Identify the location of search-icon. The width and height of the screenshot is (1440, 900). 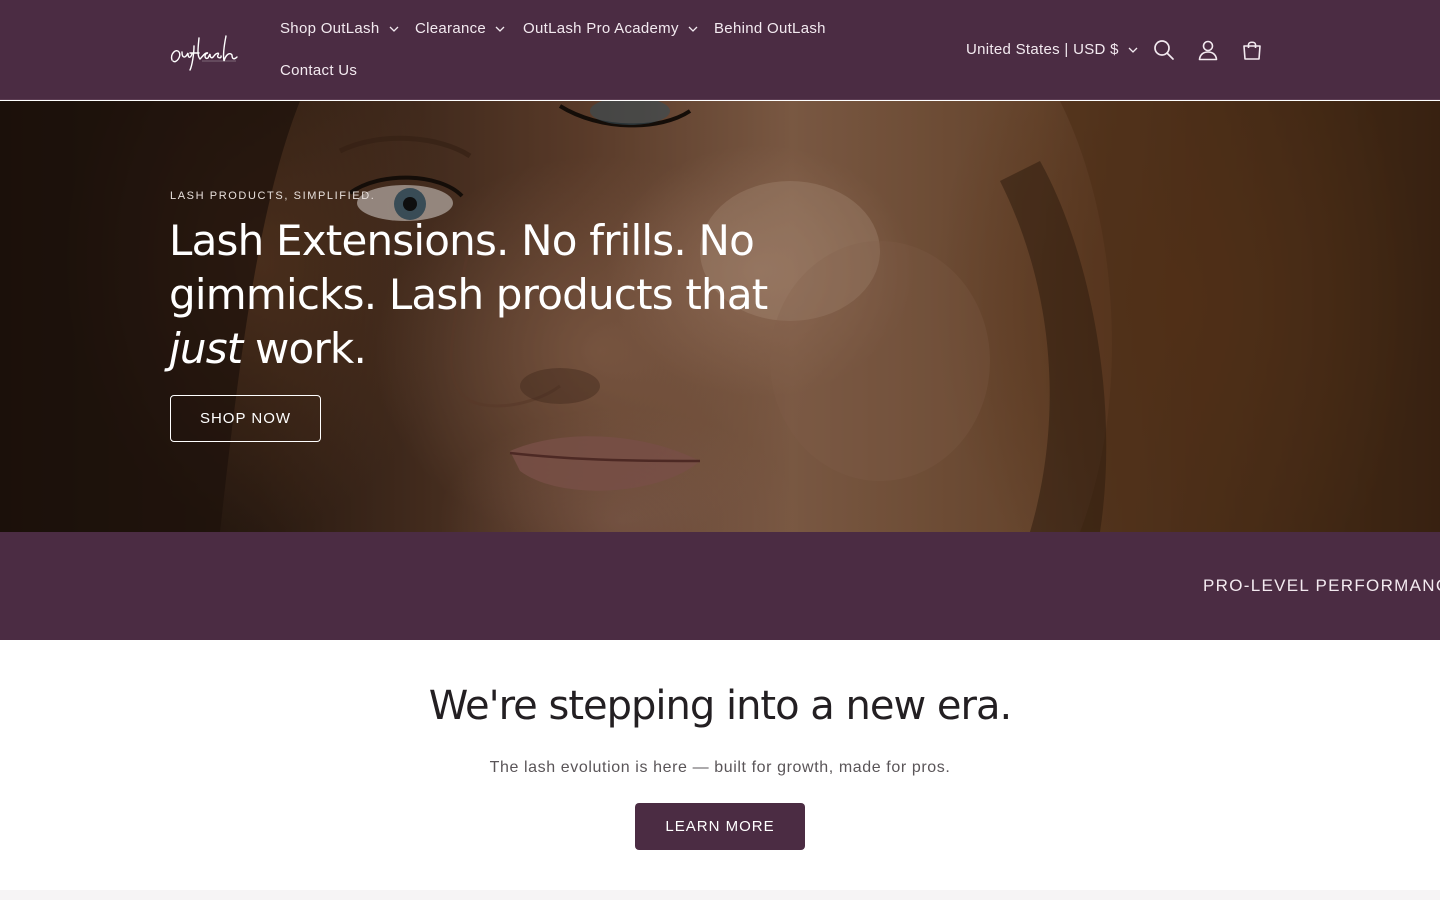
(1164, 50).